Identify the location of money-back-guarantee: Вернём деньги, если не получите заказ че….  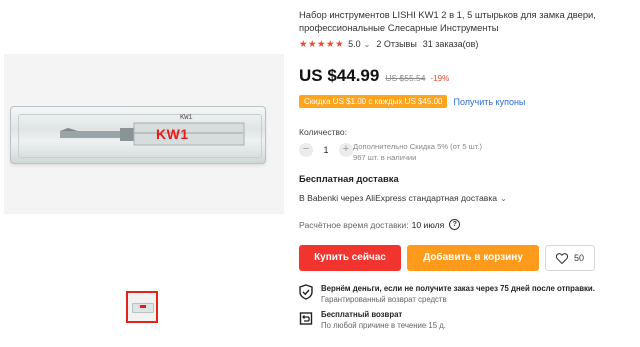
(447, 294).